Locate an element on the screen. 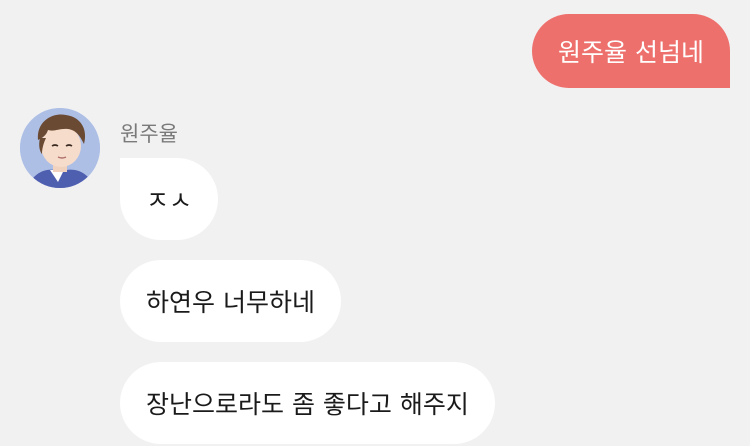 The height and width of the screenshot is (446, 750). incoming-message-text: ㅈㅅ is located at coordinates (169, 200).